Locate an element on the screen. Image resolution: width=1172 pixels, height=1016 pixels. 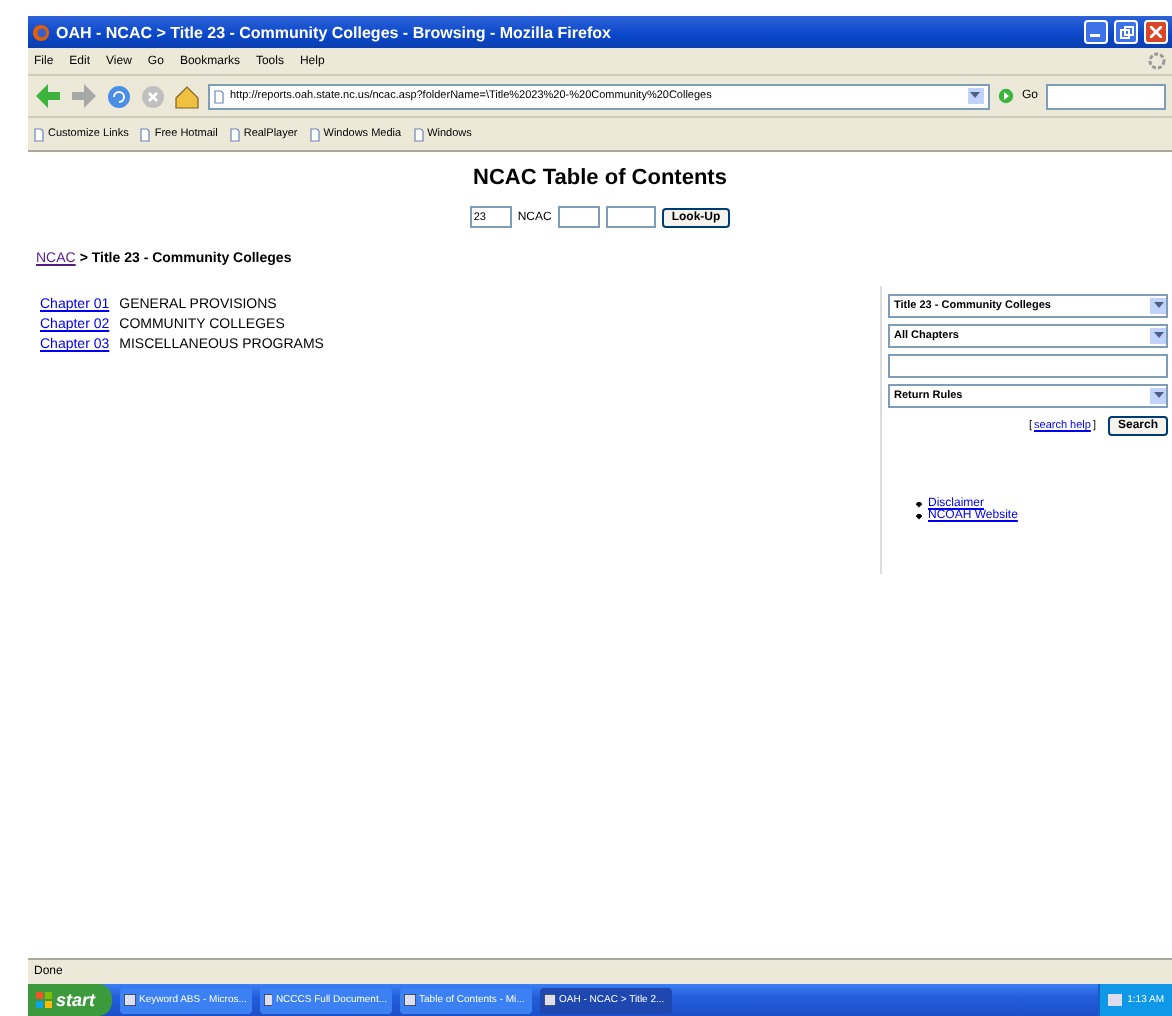
close-icon is located at coordinates (1156, 32).